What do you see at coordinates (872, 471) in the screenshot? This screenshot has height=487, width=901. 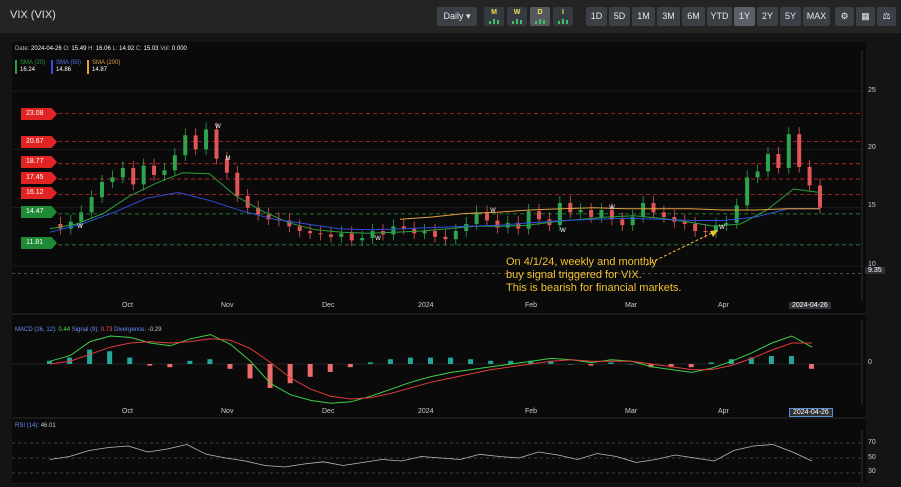 I see `rsi-tick: 30` at bounding box center [872, 471].